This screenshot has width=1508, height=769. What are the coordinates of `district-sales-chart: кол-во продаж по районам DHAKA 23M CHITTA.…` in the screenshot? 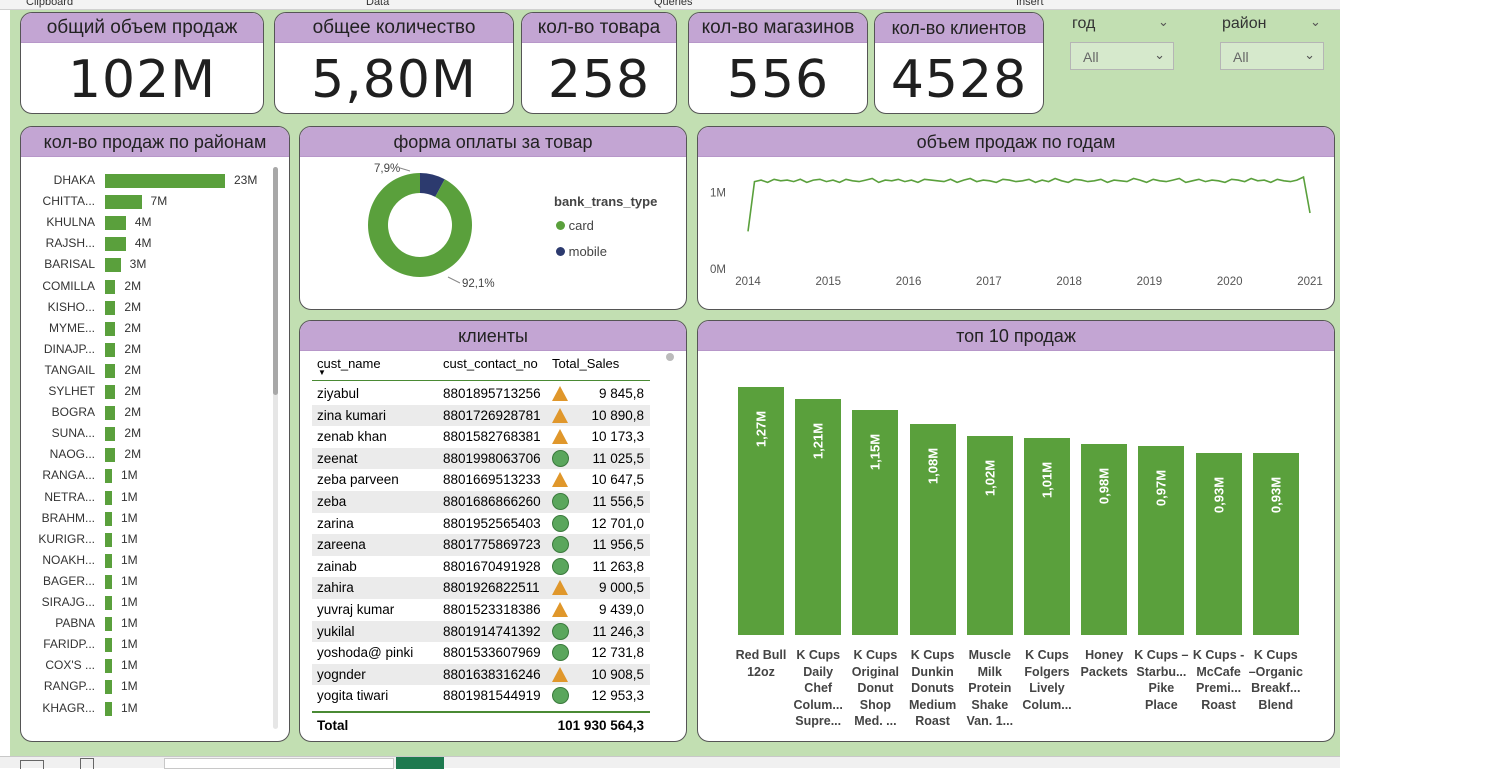 It's located at (155, 434).